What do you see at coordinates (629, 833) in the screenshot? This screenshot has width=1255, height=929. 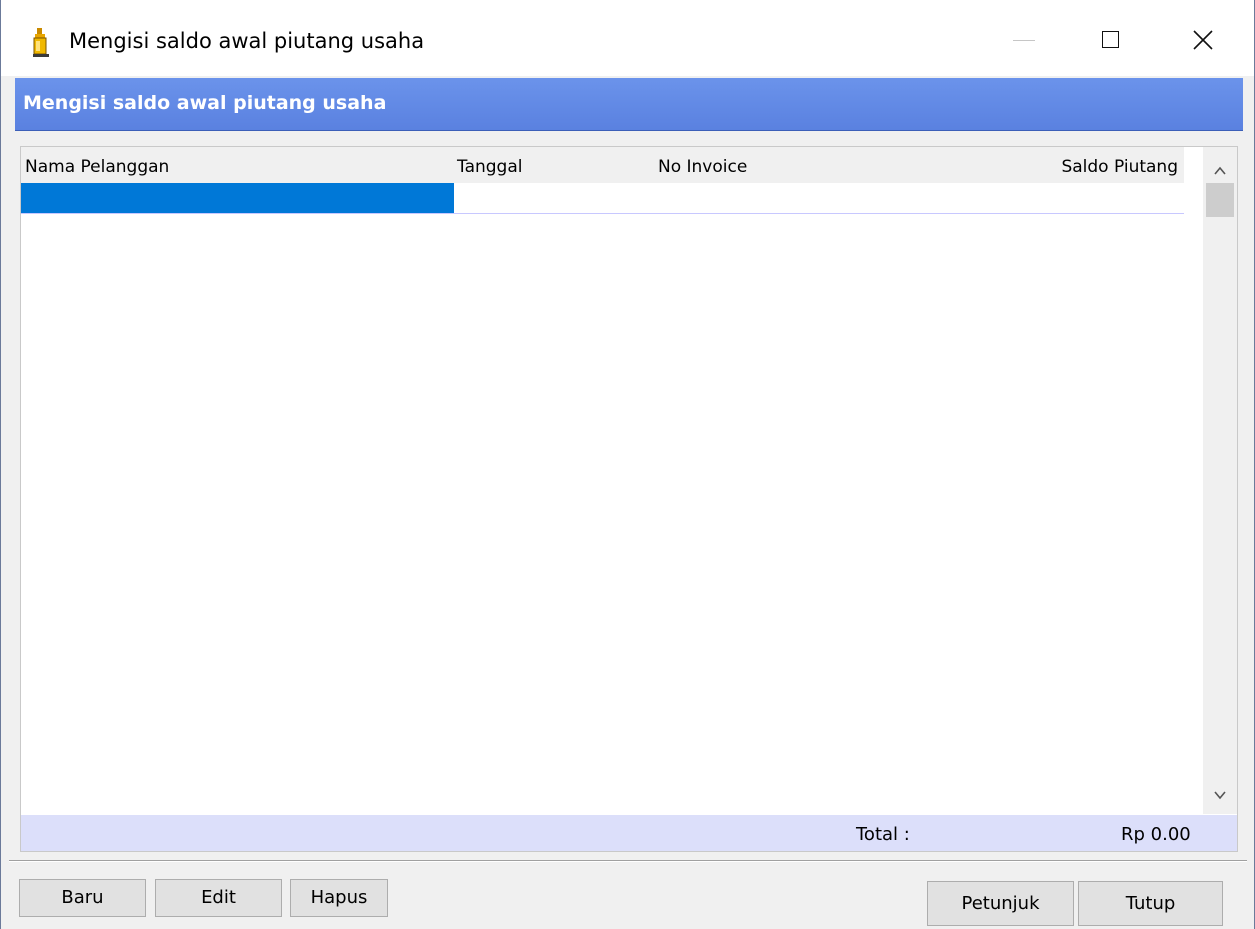 I see `total-bar: Total : Rp 0.00` at bounding box center [629, 833].